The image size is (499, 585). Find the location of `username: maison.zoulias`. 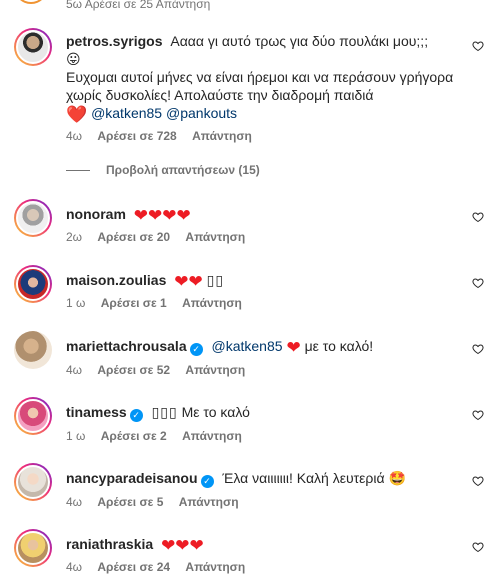

username: maison.zoulias is located at coordinates (116, 280).